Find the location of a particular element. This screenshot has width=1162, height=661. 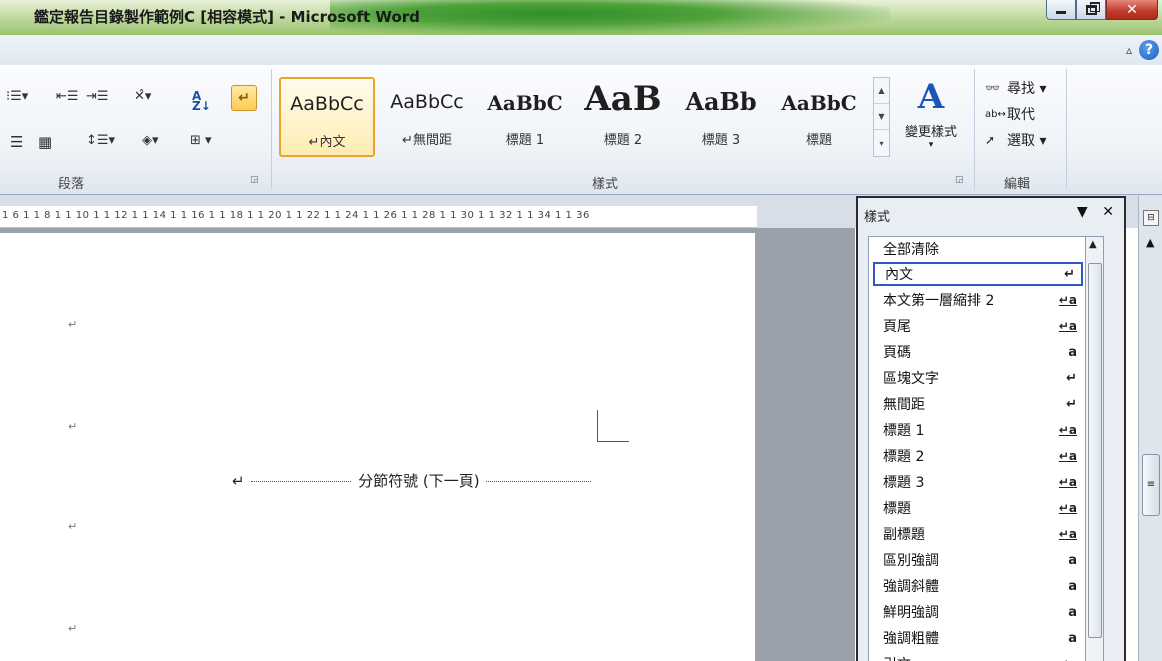

gallery-style-heading-2: AaB 標題 2 is located at coordinates (623, 117).